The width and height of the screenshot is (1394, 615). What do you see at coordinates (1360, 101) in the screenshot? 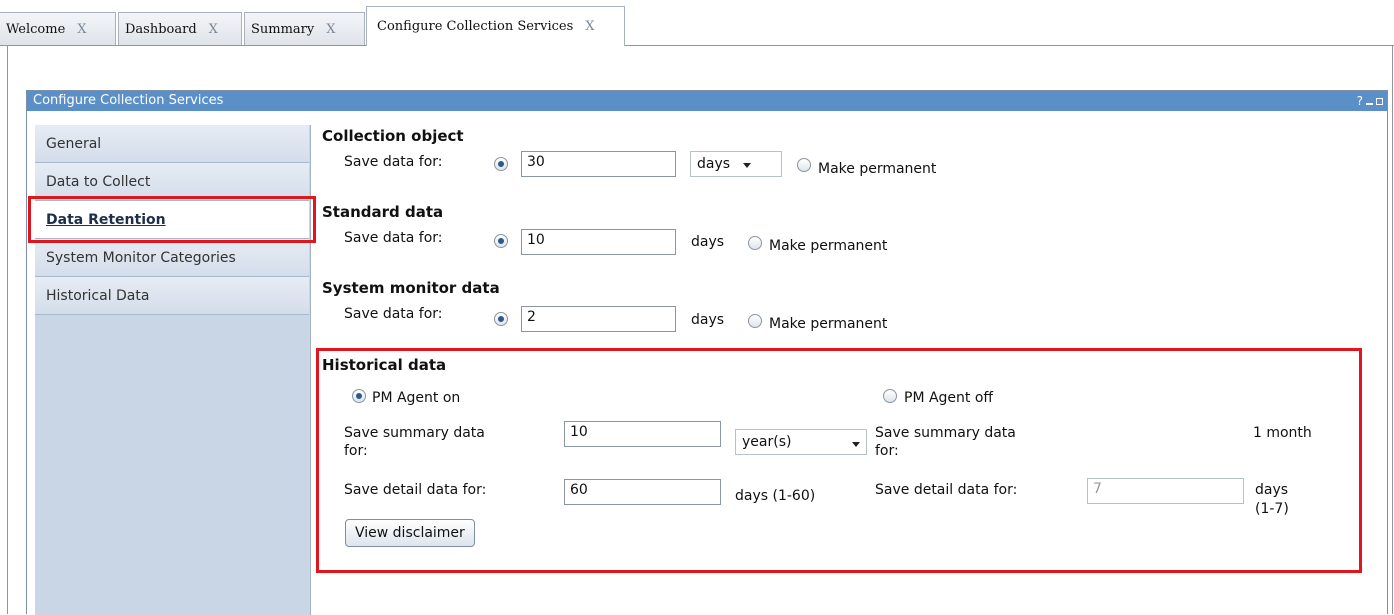
I see `help-icon: ?` at bounding box center [1360, 101].